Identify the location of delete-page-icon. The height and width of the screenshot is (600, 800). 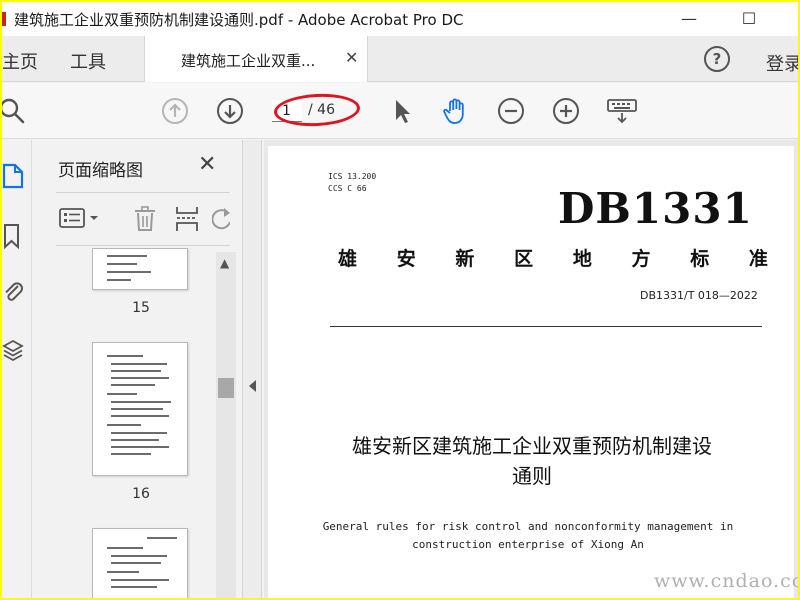
(145, 219).